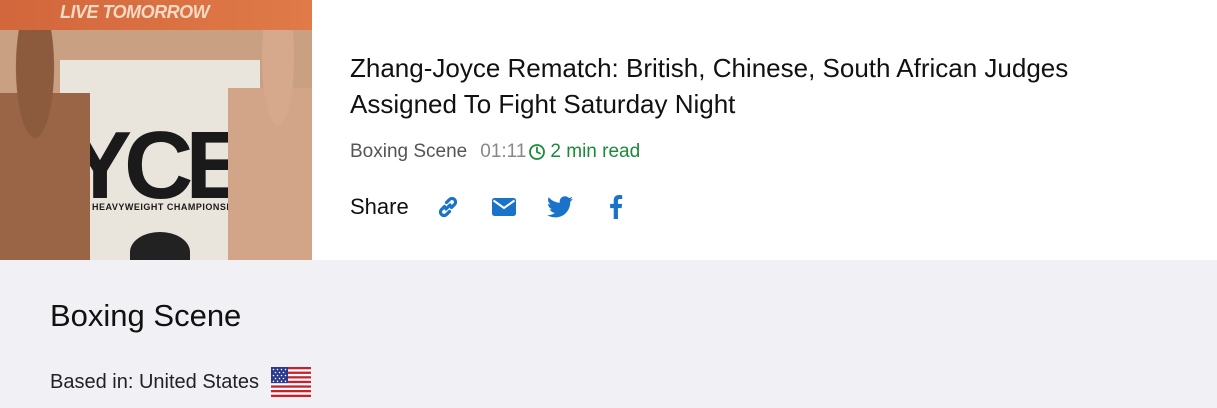  I want to click on read-time: 2 min read, so click(595, 151).